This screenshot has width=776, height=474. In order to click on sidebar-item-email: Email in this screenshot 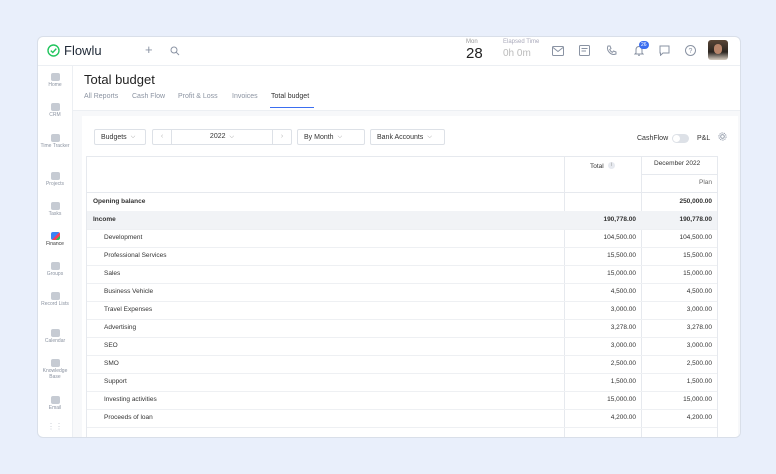, I will do `click(55, 403)`.